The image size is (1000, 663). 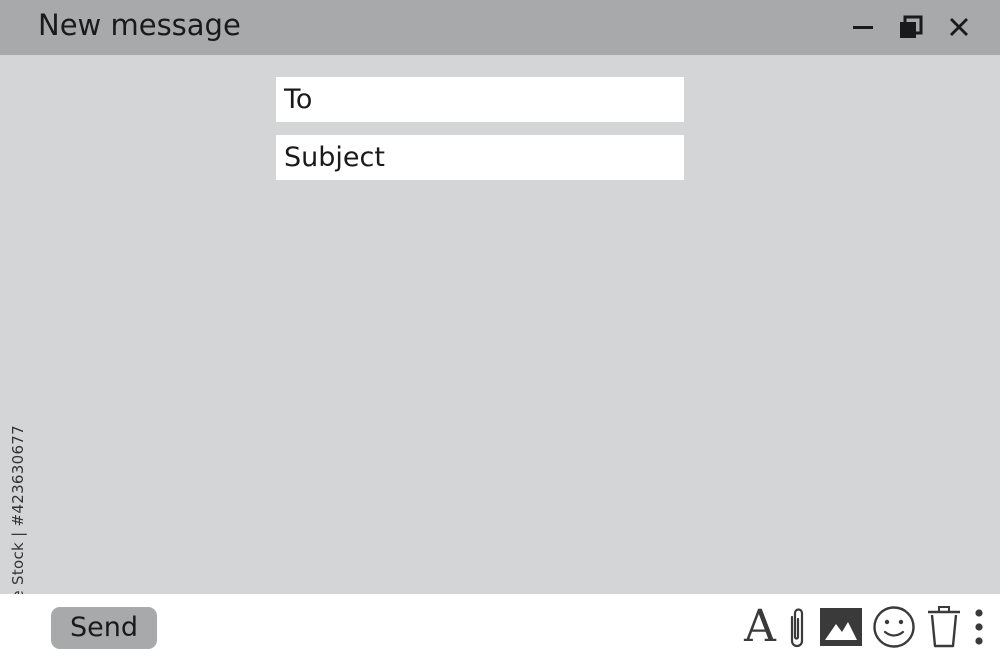 I want to click on bottom-toolbar: Send A, so click(x=500, y=628).